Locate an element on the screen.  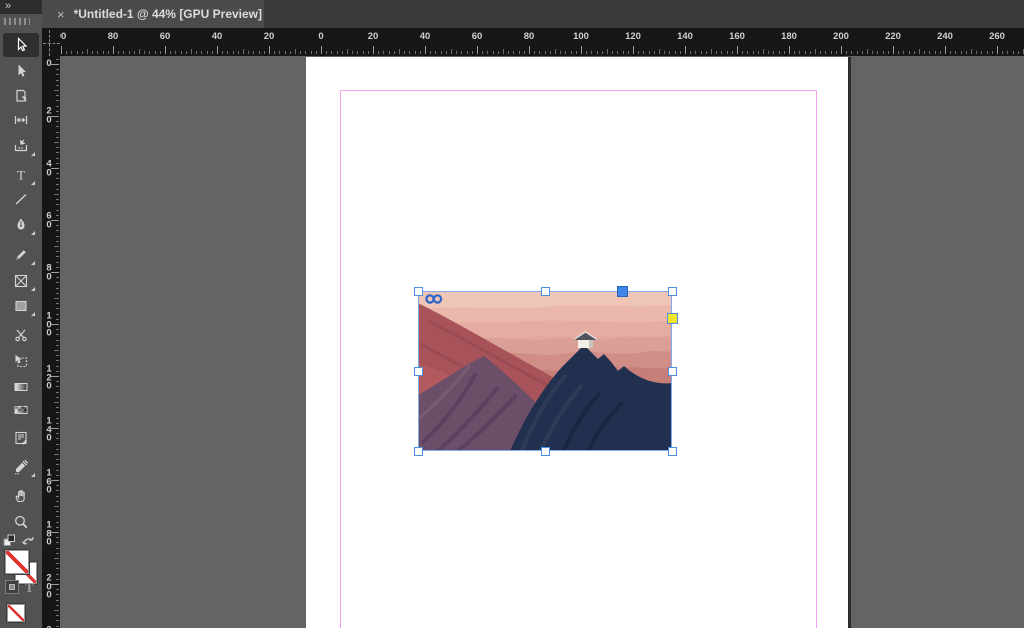
rectangle-tool is located at coordinates (21, 306).